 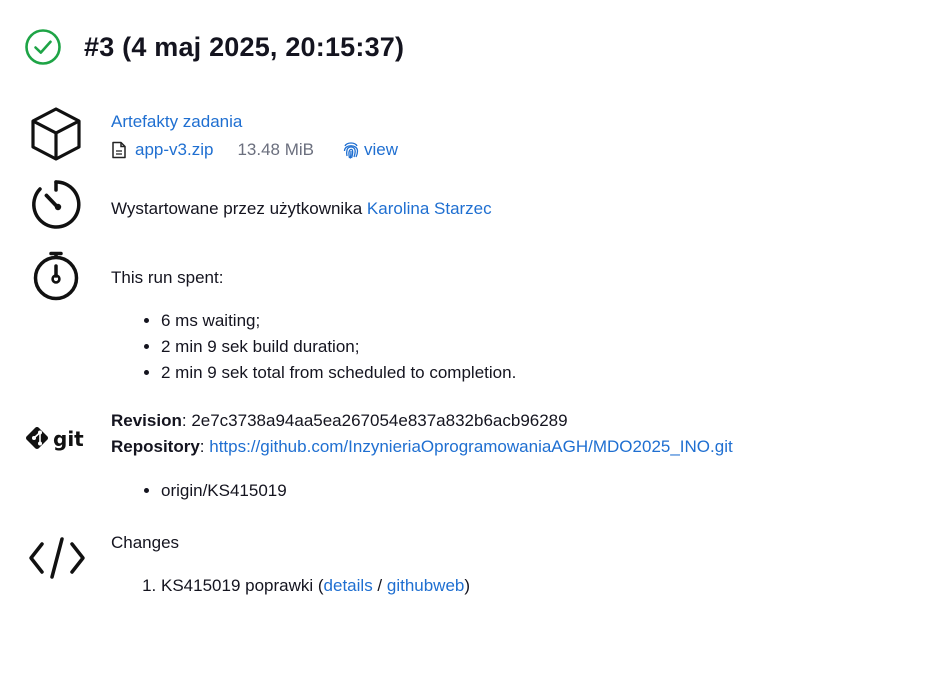 What do you see at coordinates (244, 46) in the screenshot?
I see `page-title: #3 (4 maj 2025, 20:15:37)` at bounding box center [244, 46].